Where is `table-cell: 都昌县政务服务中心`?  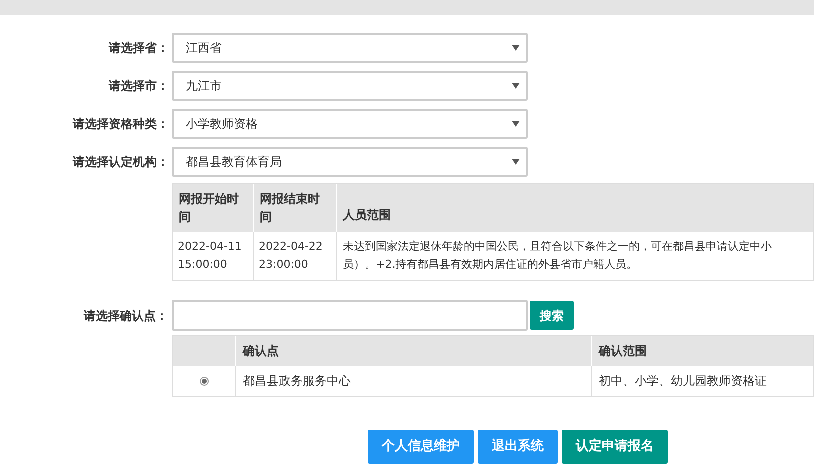
table-cell: 都昌县政务服务中心 is located at coordinates (414, 381).